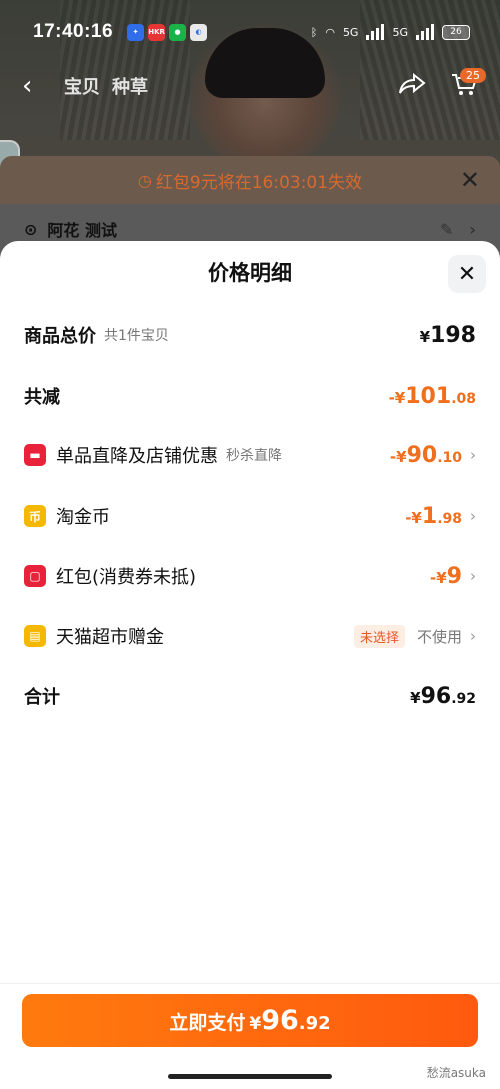  I want to click on notification-icons: ✦ HKR ● ◐, so click(167, 32).